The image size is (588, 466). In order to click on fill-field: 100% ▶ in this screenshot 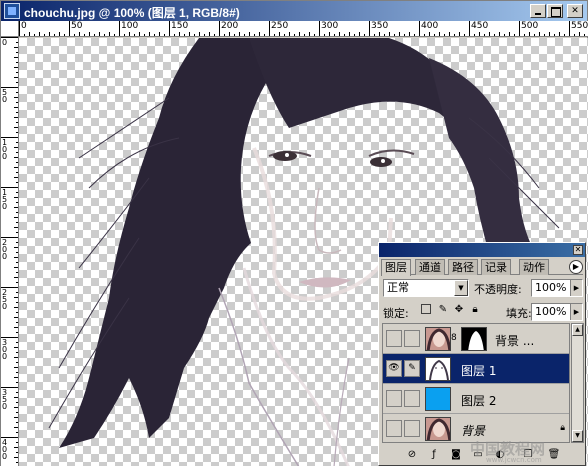, I will do `click(557, 312)`.